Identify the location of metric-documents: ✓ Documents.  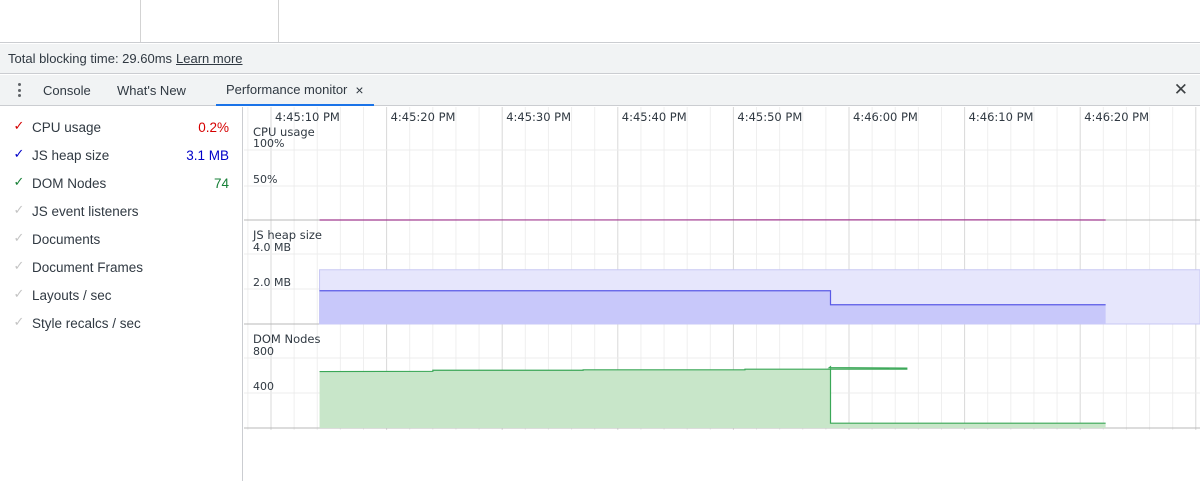
(121, 239).